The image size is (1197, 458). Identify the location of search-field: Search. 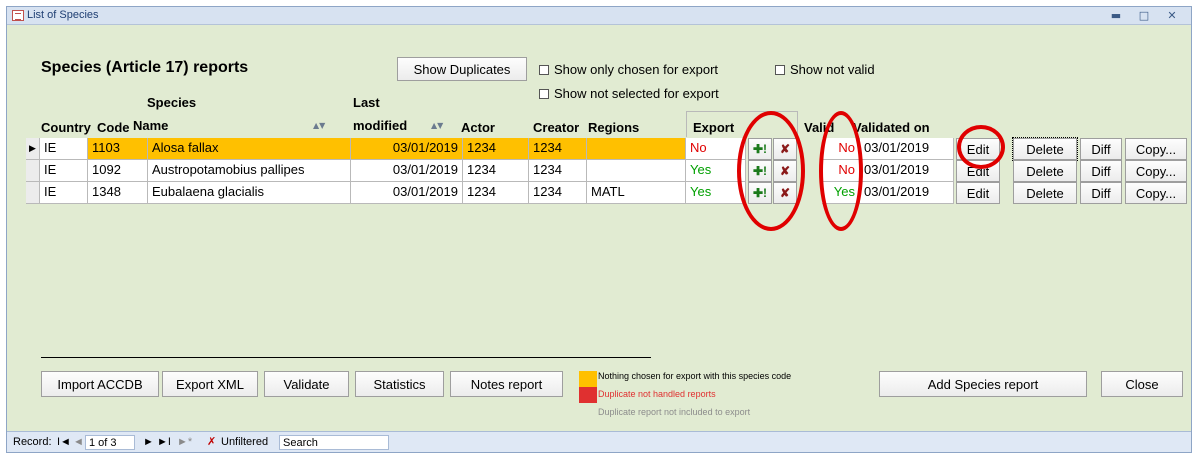
(334, 442).